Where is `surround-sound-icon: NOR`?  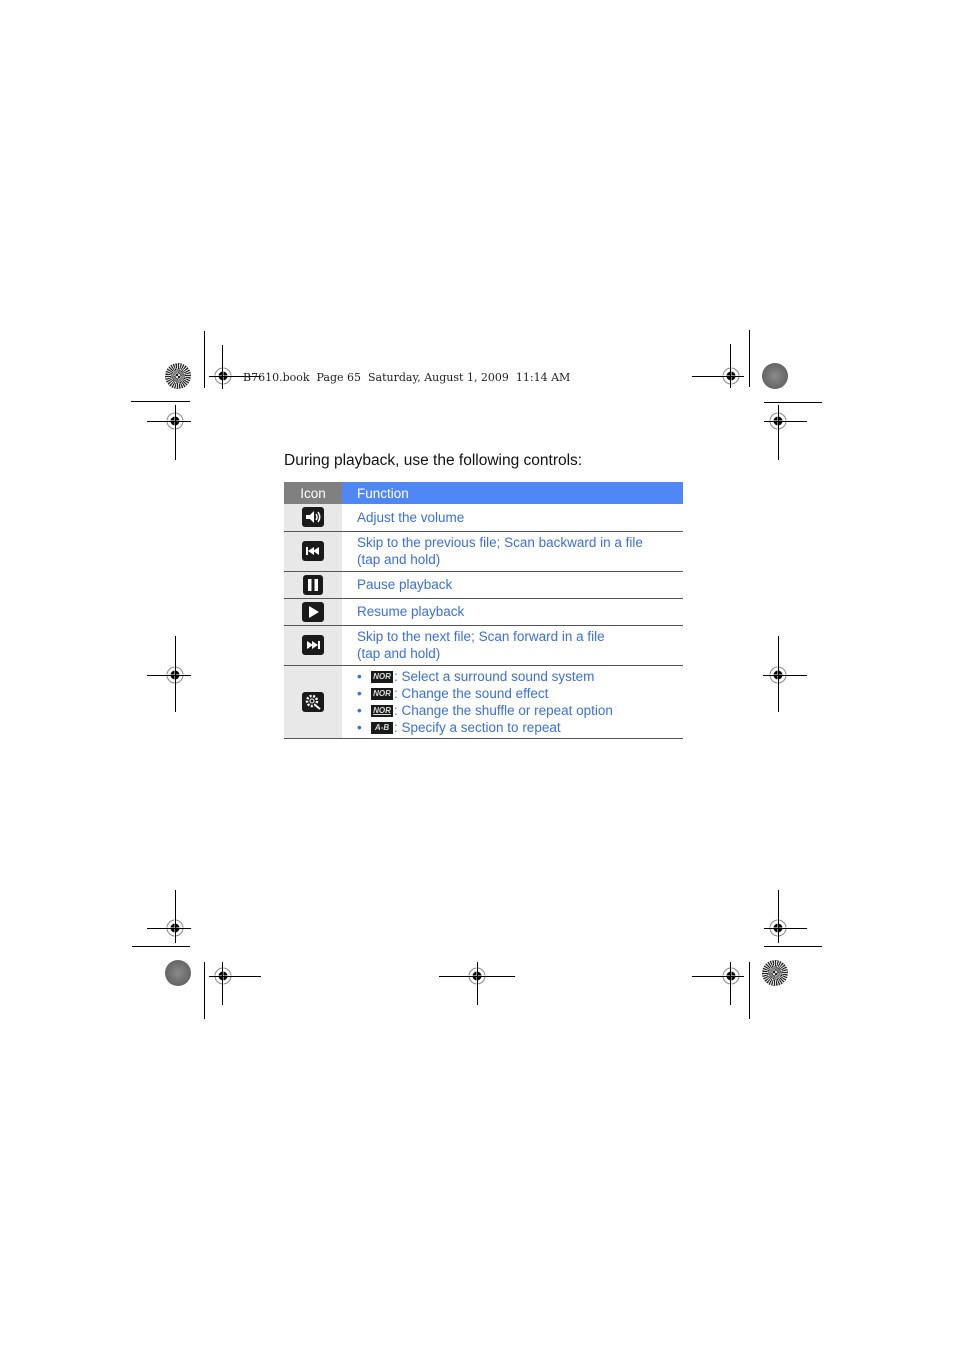 surround-sound-icon: NOR is located at coordinates (382, 676).